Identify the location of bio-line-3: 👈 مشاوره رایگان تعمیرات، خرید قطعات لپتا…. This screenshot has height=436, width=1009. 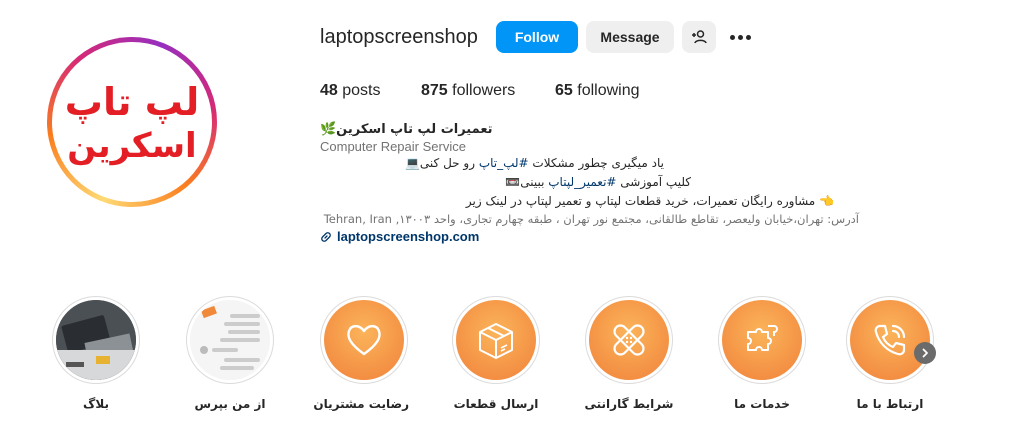
(649, 201).